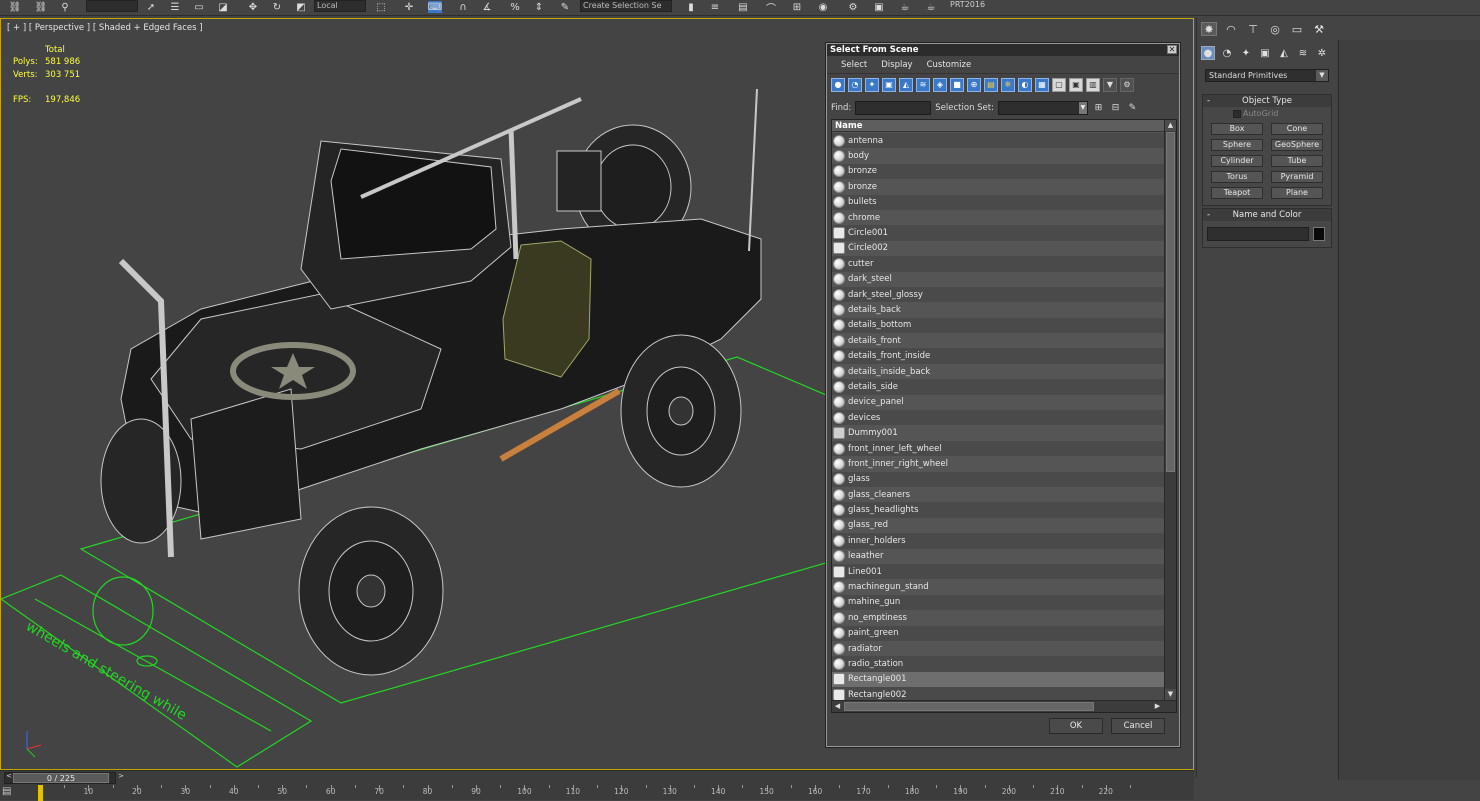 This screenshot has height=801, width=1480. What do you see at coordinates (957, 85) in the screenshot?
I see `display-xrefs-icon: ■` at bounding box center [957, 85].